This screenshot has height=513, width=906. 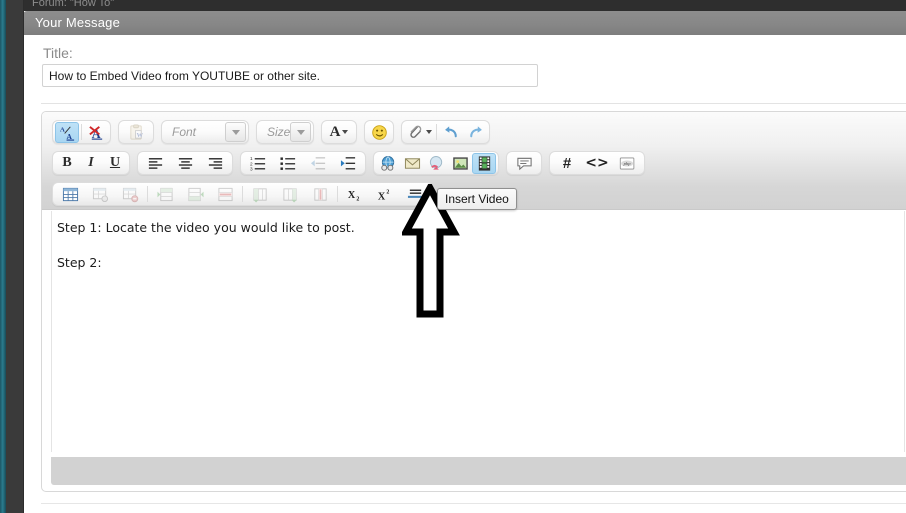 What do you see at coordinates (251, 168) in the screenshot?
I see `svg-text: 3` at bounding box center [251, 168].